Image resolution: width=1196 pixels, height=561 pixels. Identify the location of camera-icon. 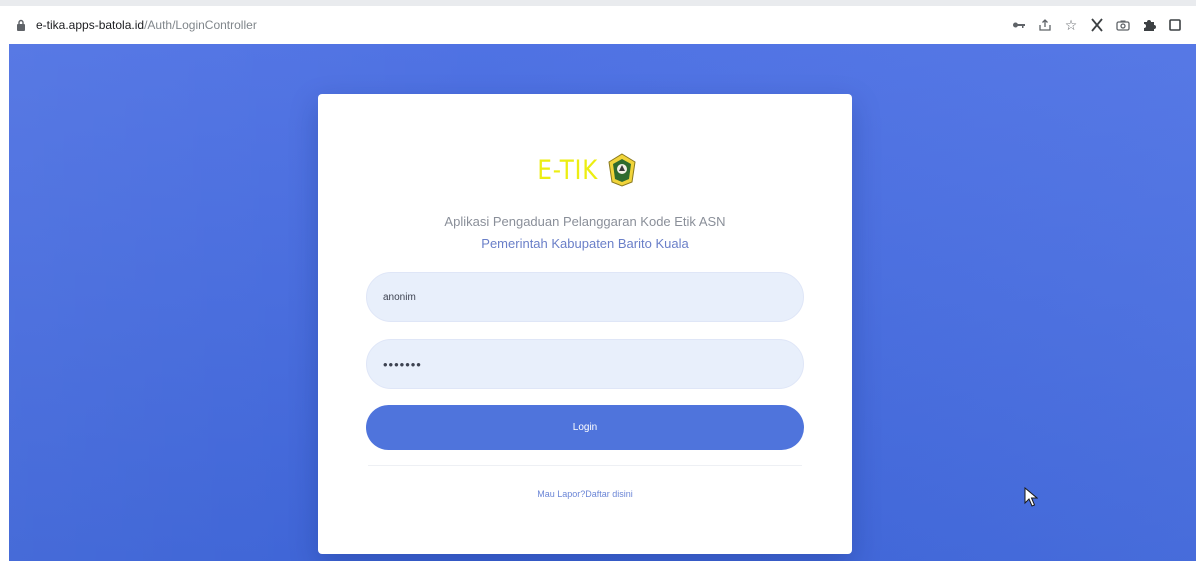
(1123, 25).